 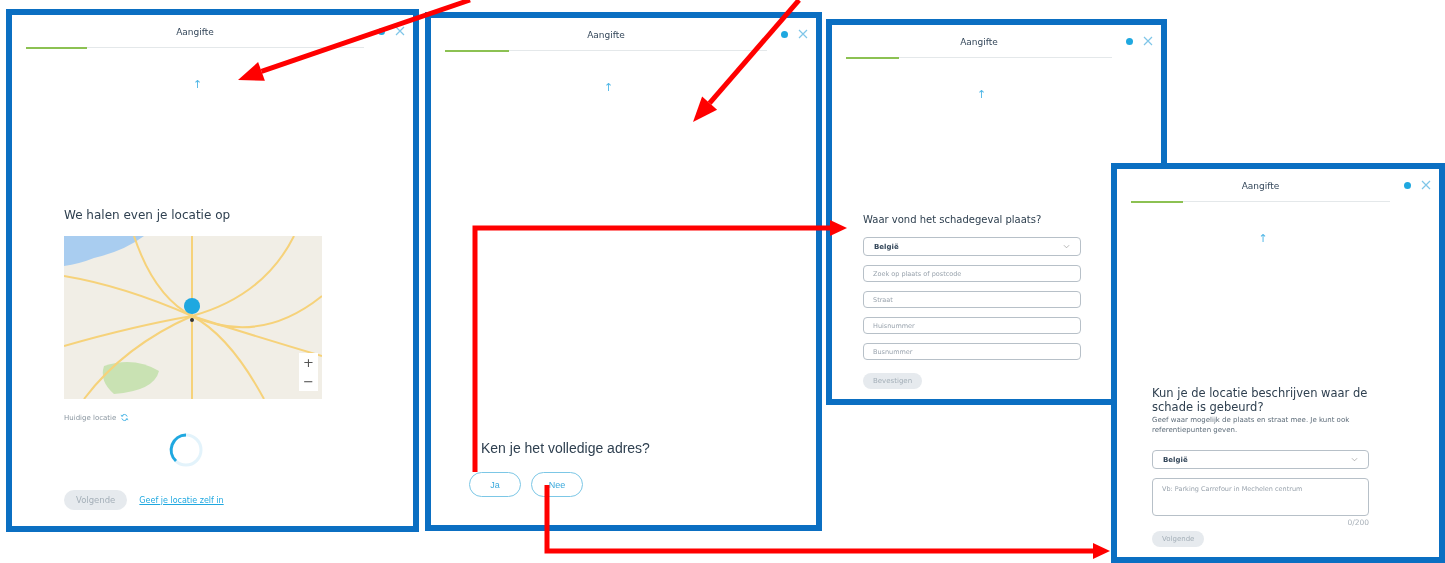 I want to click on answer-button: Nee, so click(x=557, y=484).